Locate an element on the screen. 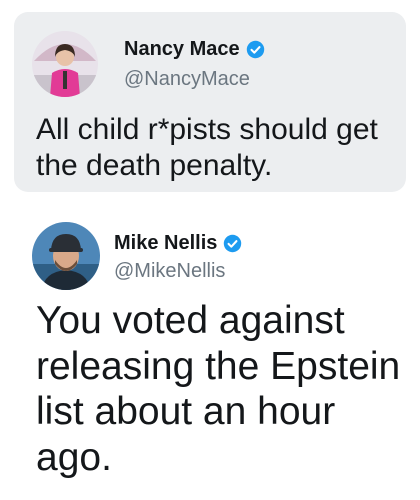 Image resolution: width=420 pixels, height=500 pixels. nancy-mace-avatar is located at coordinates (65, 64).